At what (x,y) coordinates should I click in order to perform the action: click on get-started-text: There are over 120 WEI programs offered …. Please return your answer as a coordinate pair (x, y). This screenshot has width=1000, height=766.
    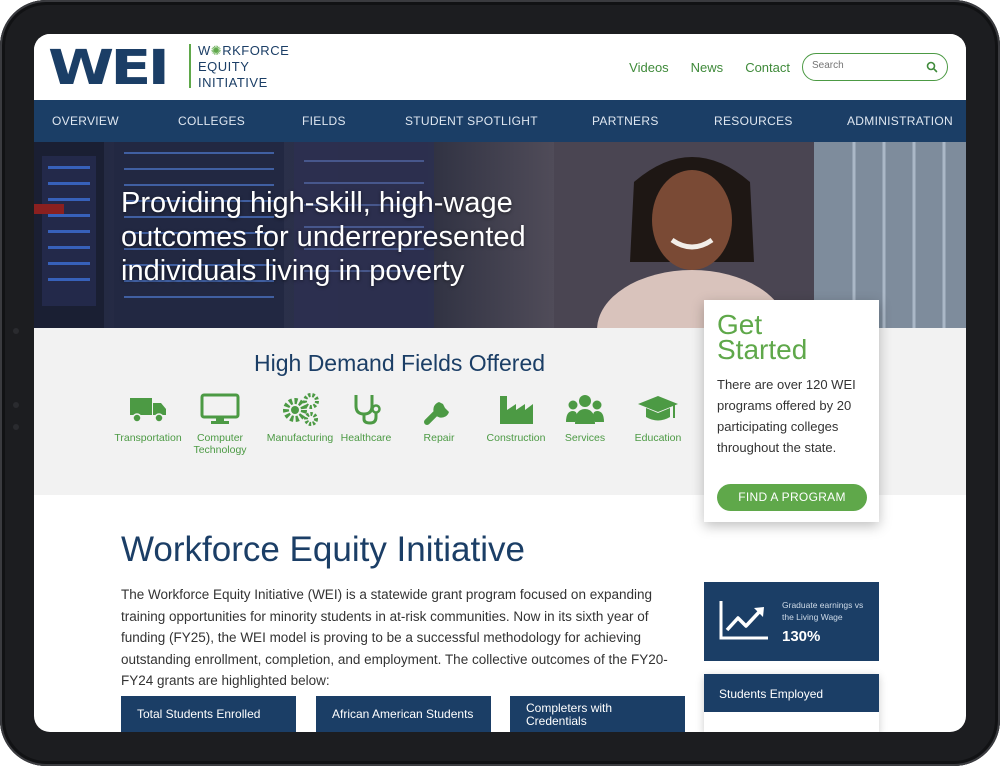
    Looking at the image, I should click on (786, 416).